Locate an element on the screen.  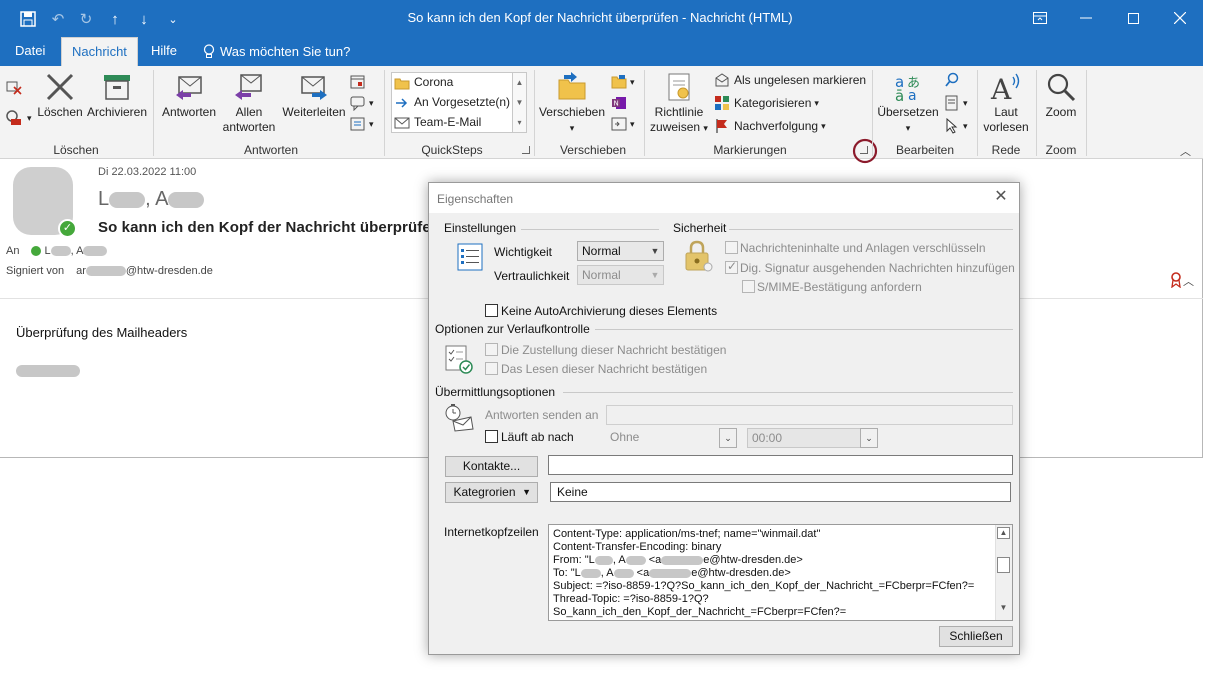
customize-quick-access-icon: ⌄ is located at coordinates (173, 19).